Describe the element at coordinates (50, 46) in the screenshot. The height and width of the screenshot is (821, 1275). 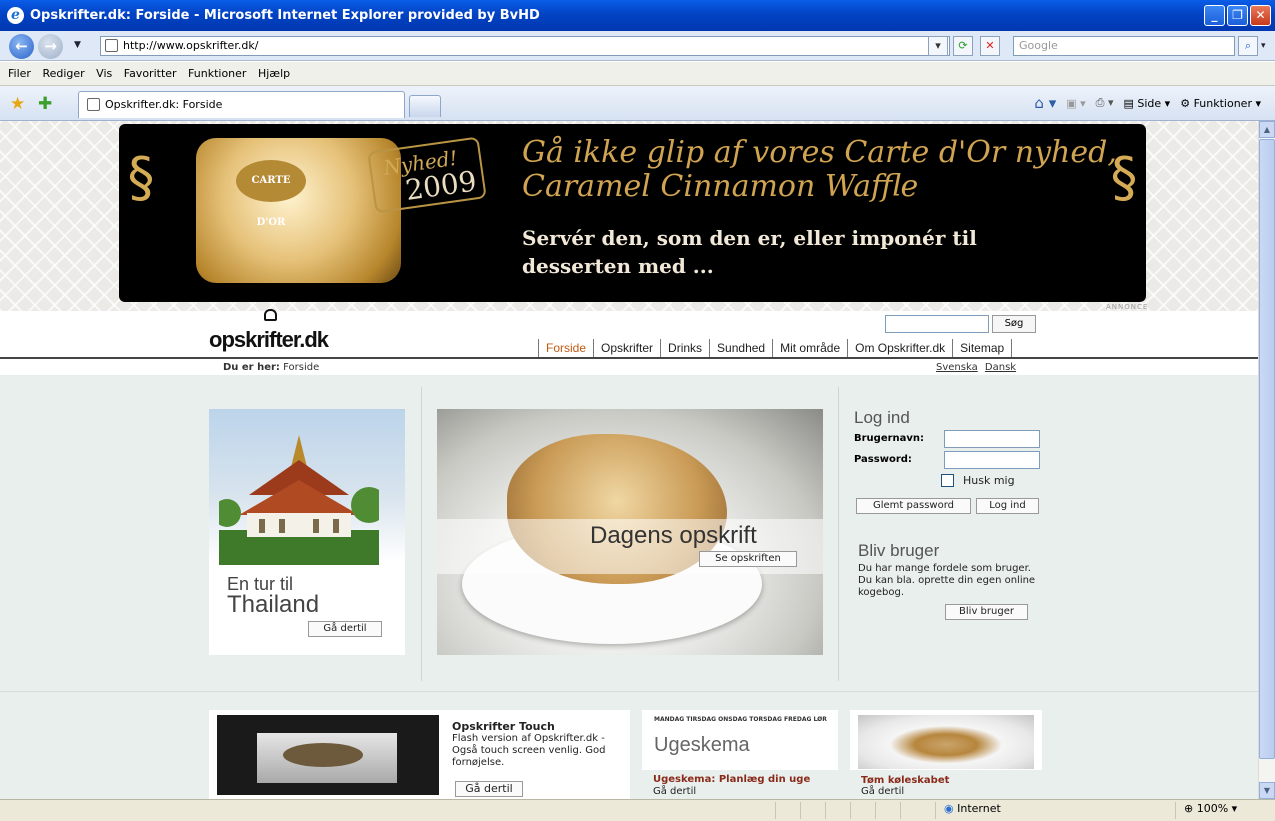
I see `forward-button: →` at that location.